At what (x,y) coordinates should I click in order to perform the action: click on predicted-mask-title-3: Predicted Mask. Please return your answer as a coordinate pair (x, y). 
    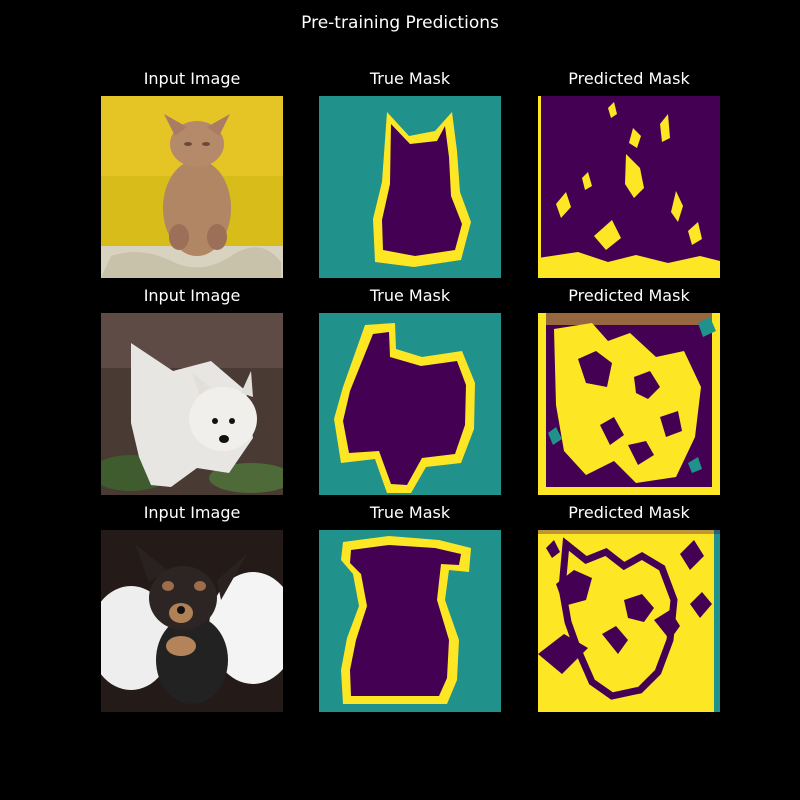
    Looking at the image, I should click on (629, 512).